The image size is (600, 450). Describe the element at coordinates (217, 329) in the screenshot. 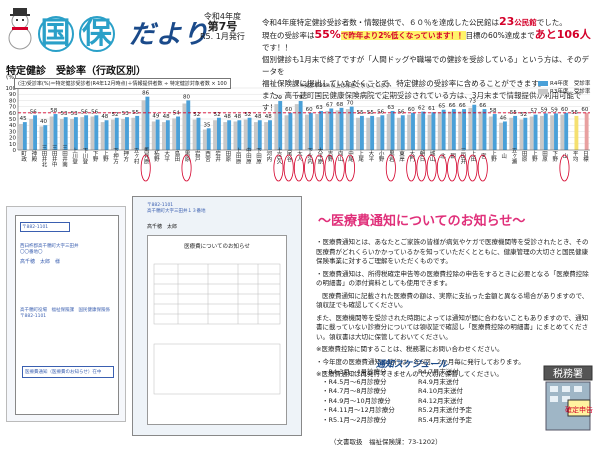

I see `doc-table-icon` at that location.